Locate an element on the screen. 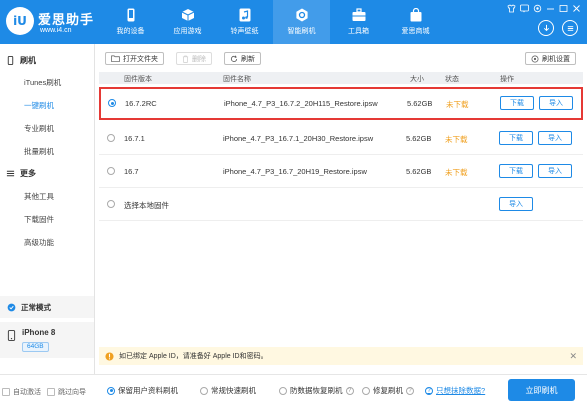 This screenshot has width=587, height=414. refresh-label: 刷新 is located at coordinates (248, 59).